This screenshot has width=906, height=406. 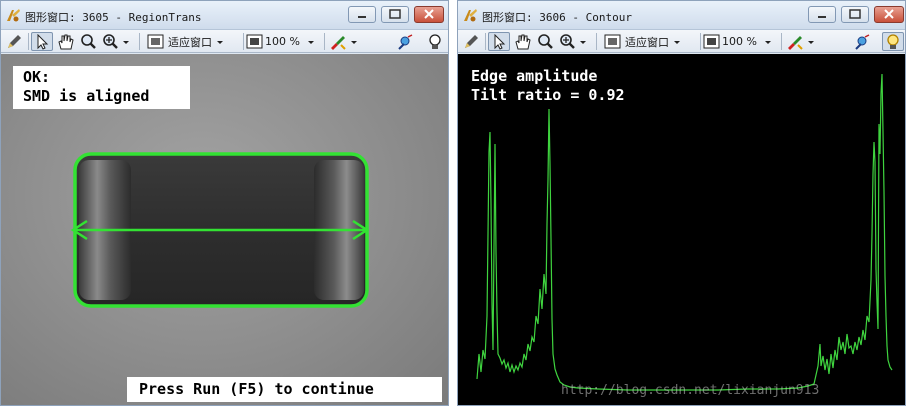 What do you see at coordinates (690, 390) in the screenshot?
I see `blog-watermark: http://blog.csdn.net/lixianjun913` at bounding box center [690, 390].